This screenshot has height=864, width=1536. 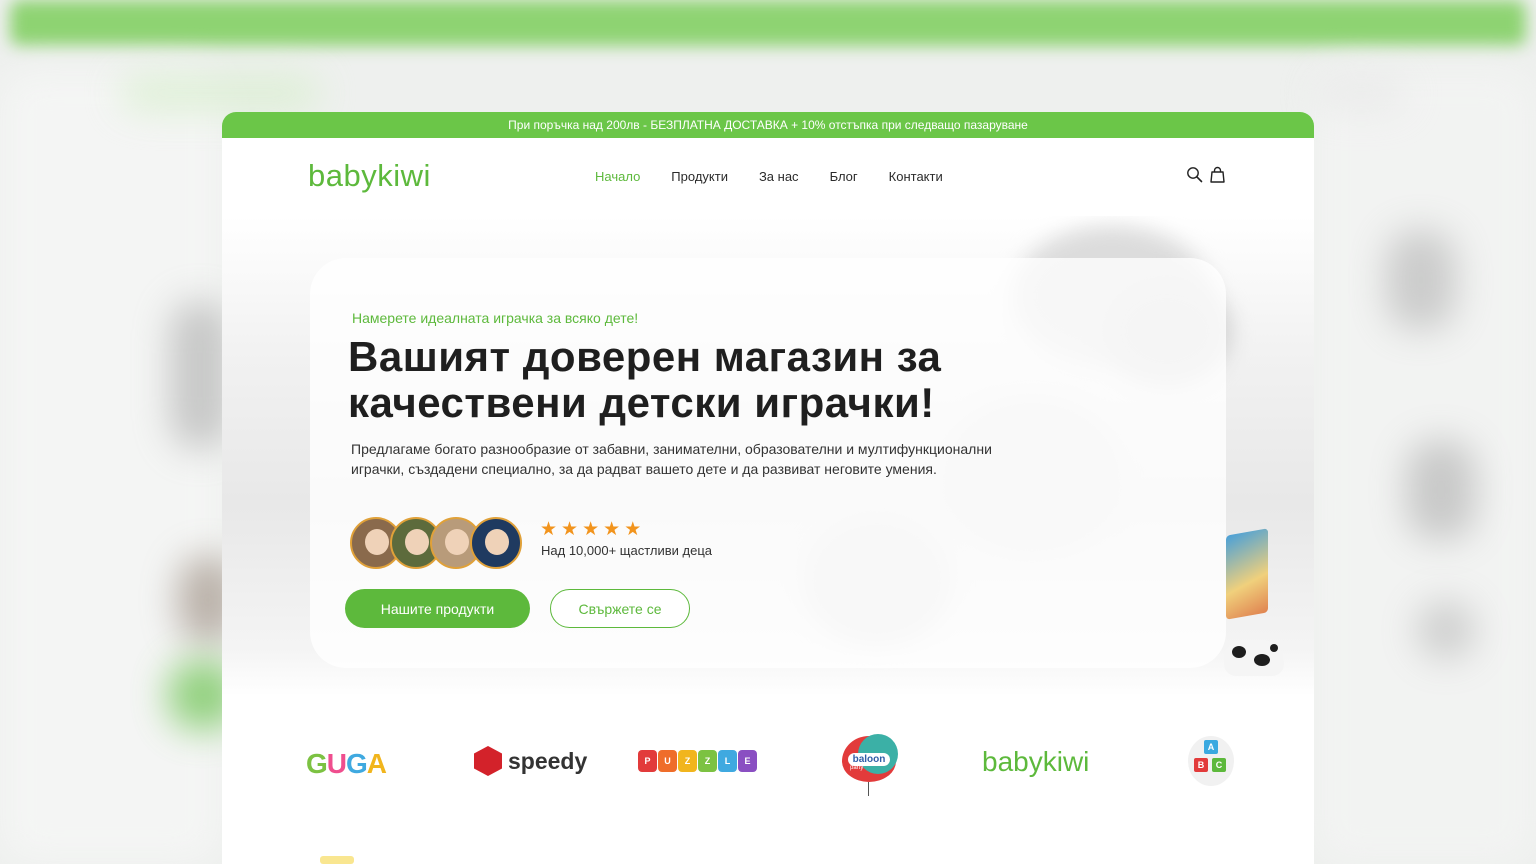 I want to click on brand-logo-puzzle: P U Z Z L E, so click(x=697, y=761).